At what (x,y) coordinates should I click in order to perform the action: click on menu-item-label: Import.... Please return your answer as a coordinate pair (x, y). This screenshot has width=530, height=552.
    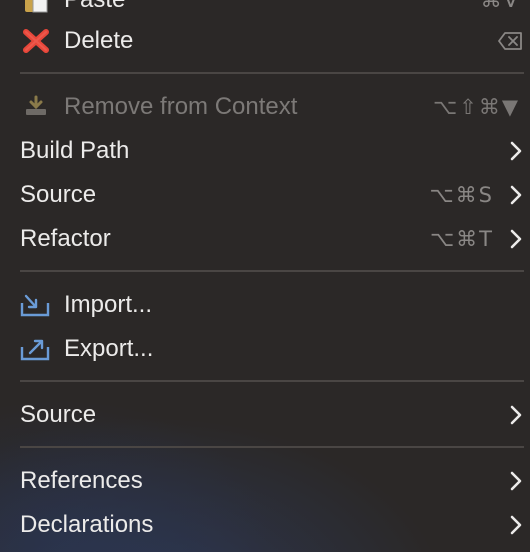
    Looking at the image, I should click on (108, 304).